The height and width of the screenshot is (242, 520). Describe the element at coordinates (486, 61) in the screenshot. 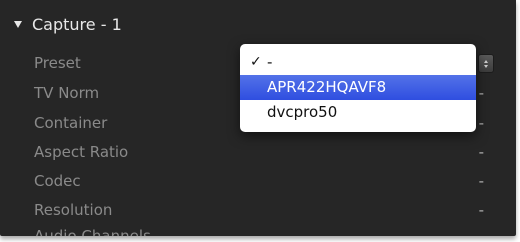

I see `chevron-up-icon` at that location.